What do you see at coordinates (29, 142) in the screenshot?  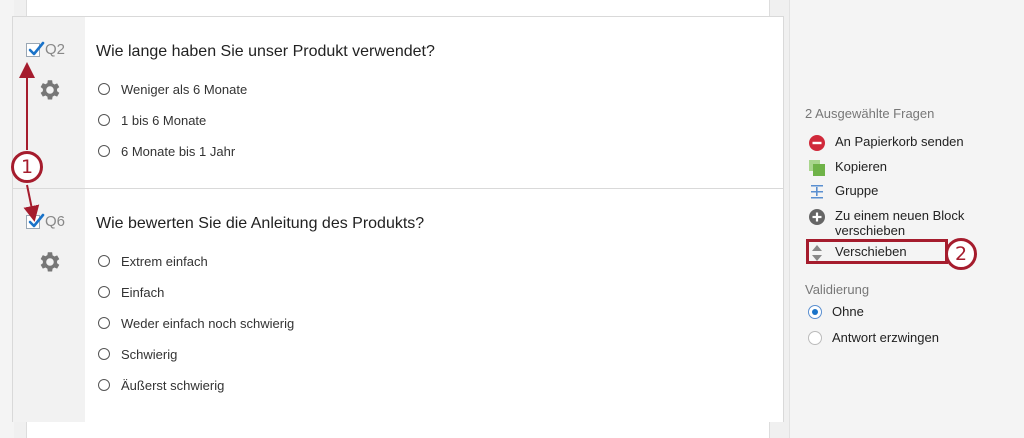 I see `annotation-arrows` at bounding box center [29, 142].